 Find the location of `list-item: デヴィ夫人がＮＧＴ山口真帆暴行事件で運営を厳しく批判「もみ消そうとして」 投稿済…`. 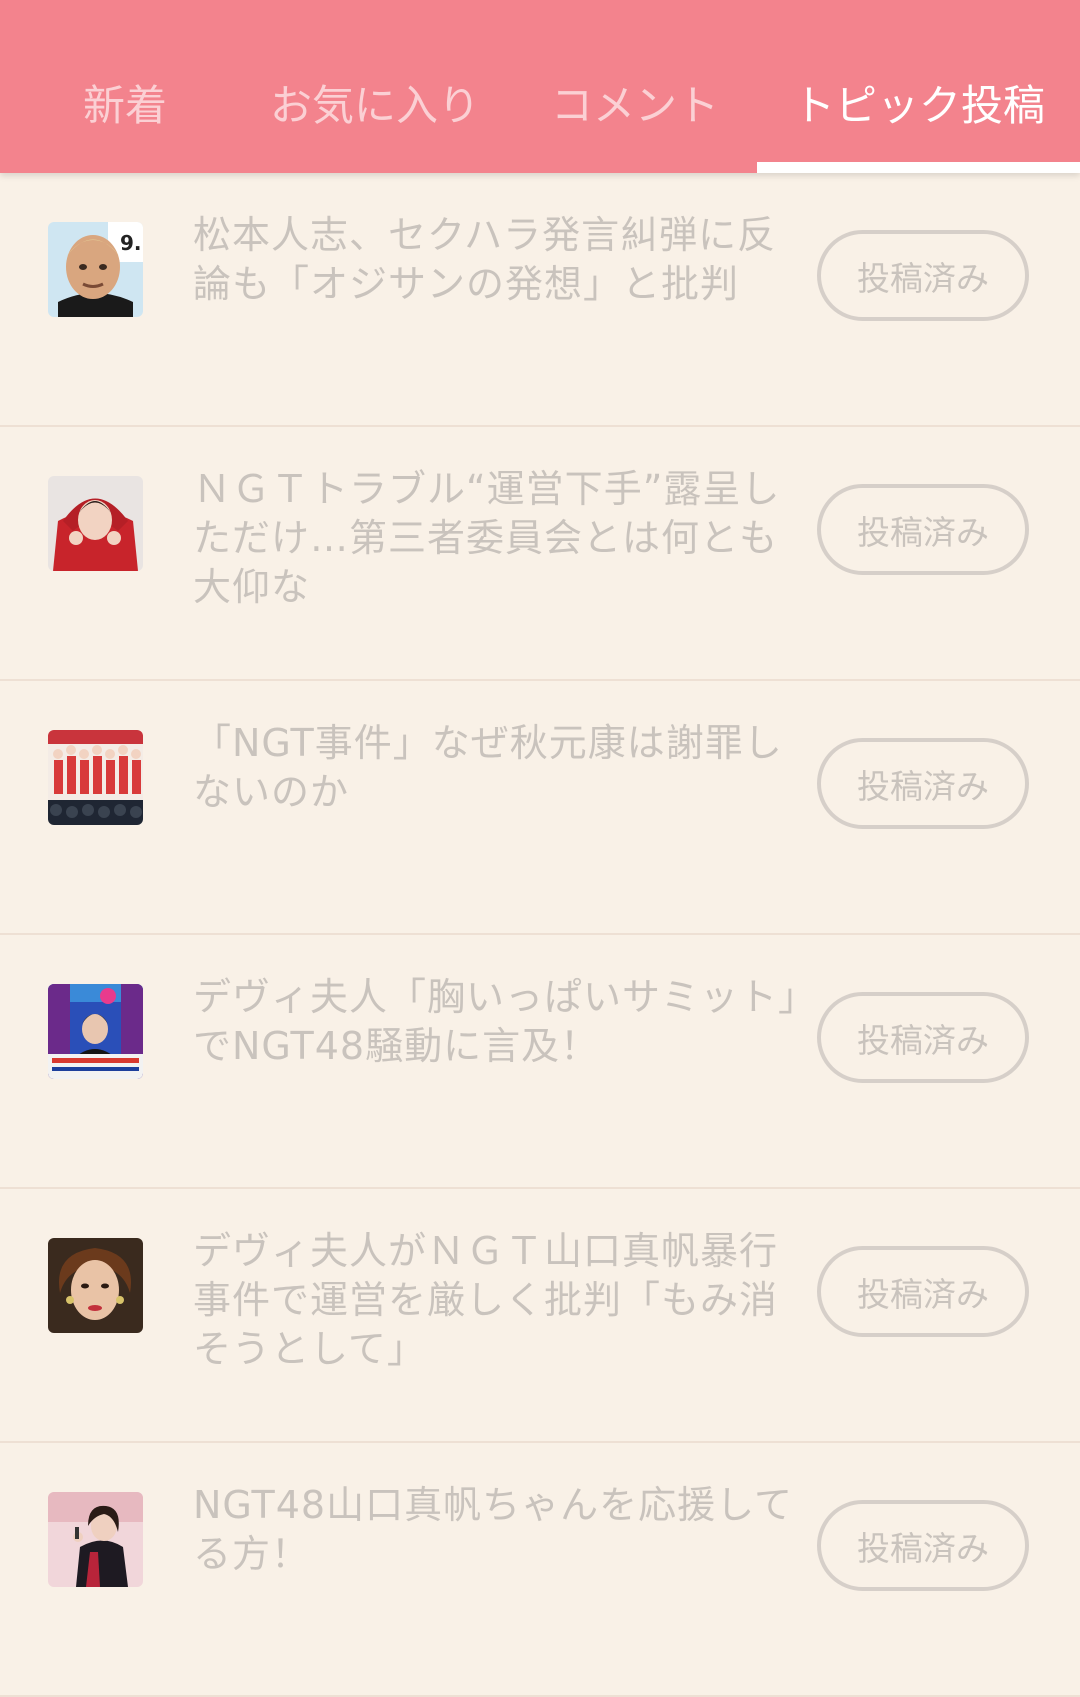

list-item: デヴィ夫人がＮＧＴ山口真帆暴行事件で運営を厳しく批判「もみ消そうとして」 投稿済… is located at coordinates (540, 1316).